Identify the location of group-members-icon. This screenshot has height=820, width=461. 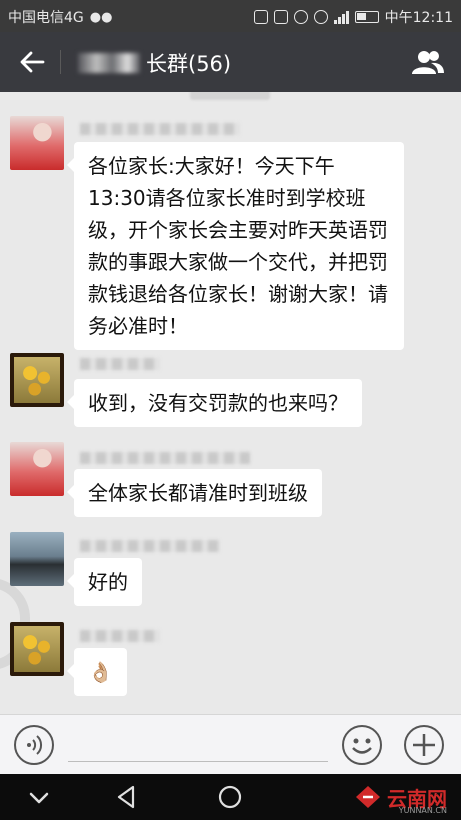
(428, 62).